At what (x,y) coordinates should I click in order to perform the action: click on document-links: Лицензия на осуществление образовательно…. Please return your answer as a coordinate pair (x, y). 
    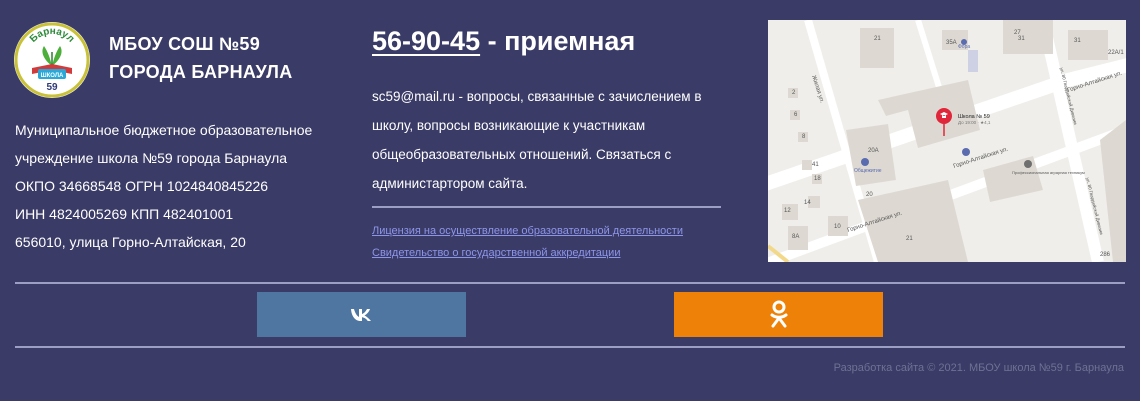
    Looking at the image, I should click on (527, 242).